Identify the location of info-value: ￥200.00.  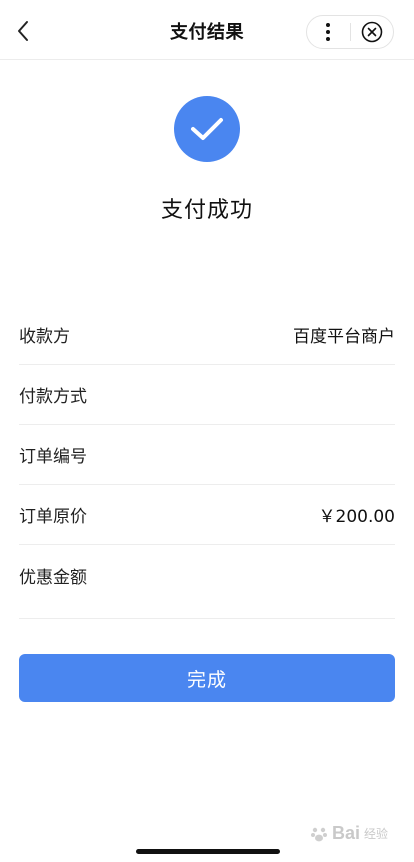
(356, 517).